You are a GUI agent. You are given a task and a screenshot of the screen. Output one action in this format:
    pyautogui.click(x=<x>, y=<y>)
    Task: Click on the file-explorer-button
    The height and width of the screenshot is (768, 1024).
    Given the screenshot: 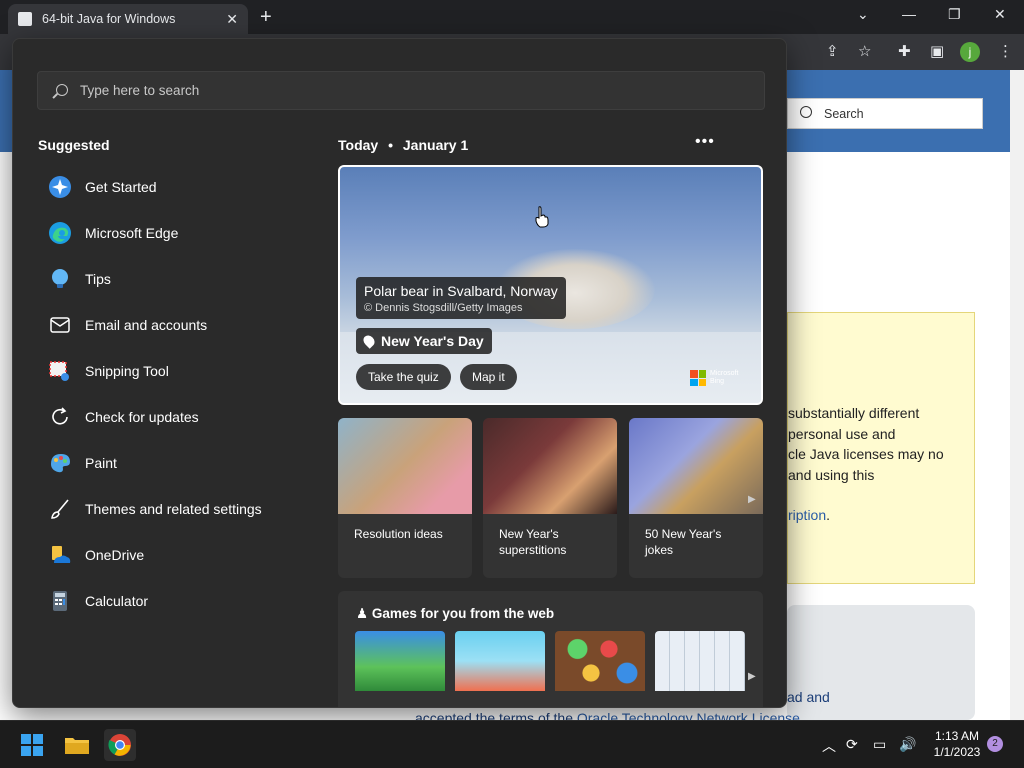 What is the action you would take?
    pyautogui.click(x=77, y=745)
    